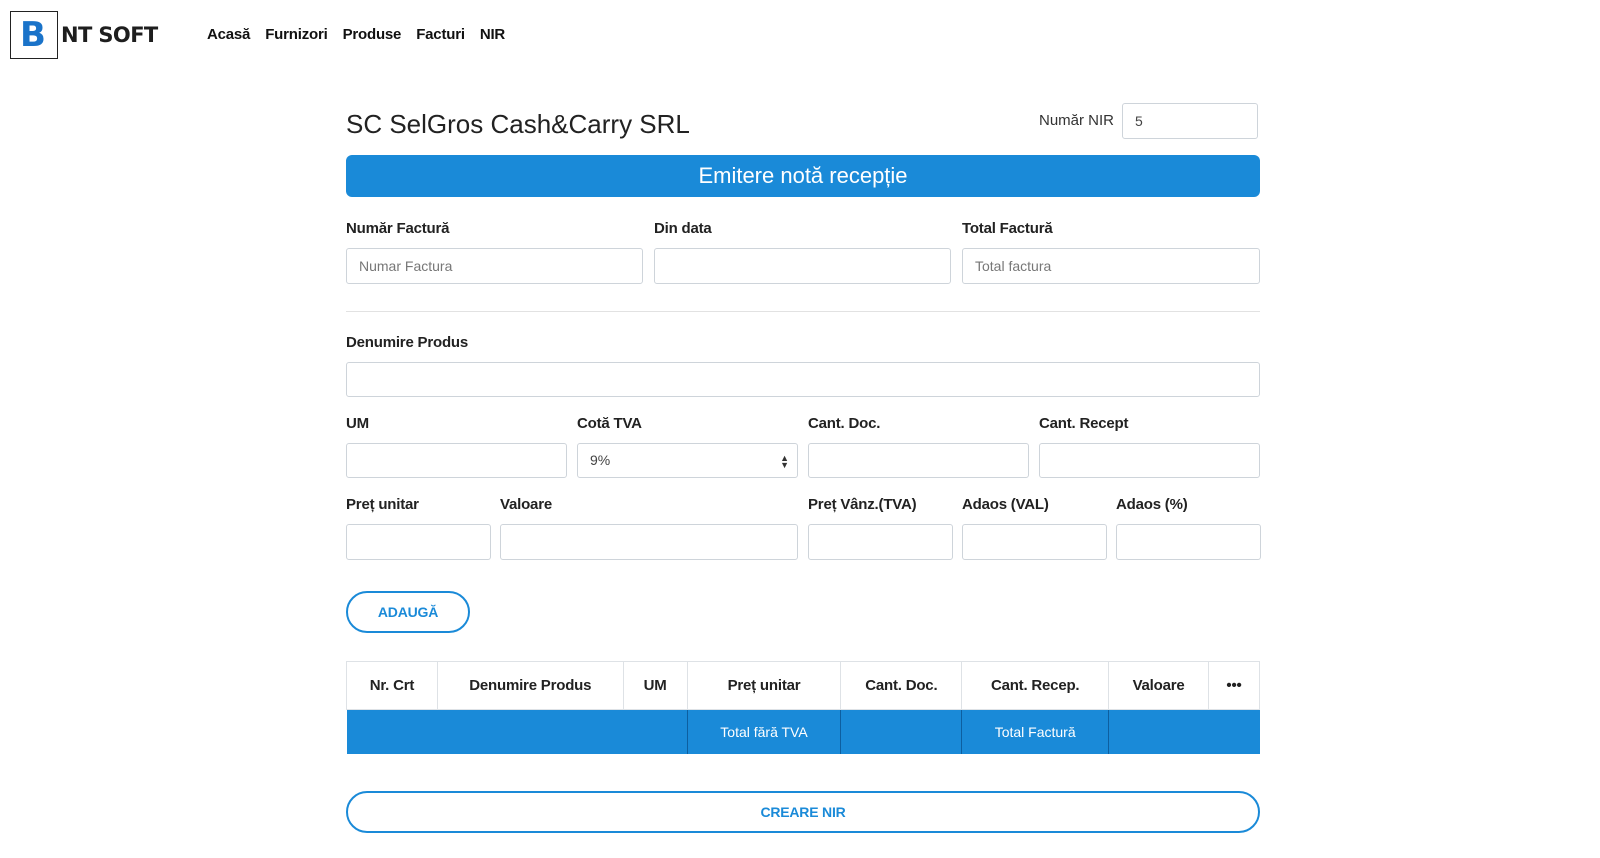 The image size is (1600, 858). I want to click on vat-rate-select: 9% ▲ ▼, so click(687, 460).